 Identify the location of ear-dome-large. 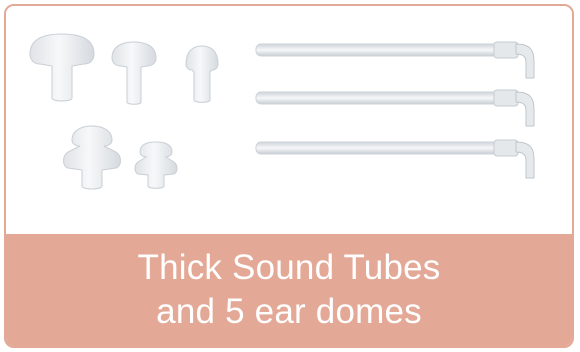
(62, 67).